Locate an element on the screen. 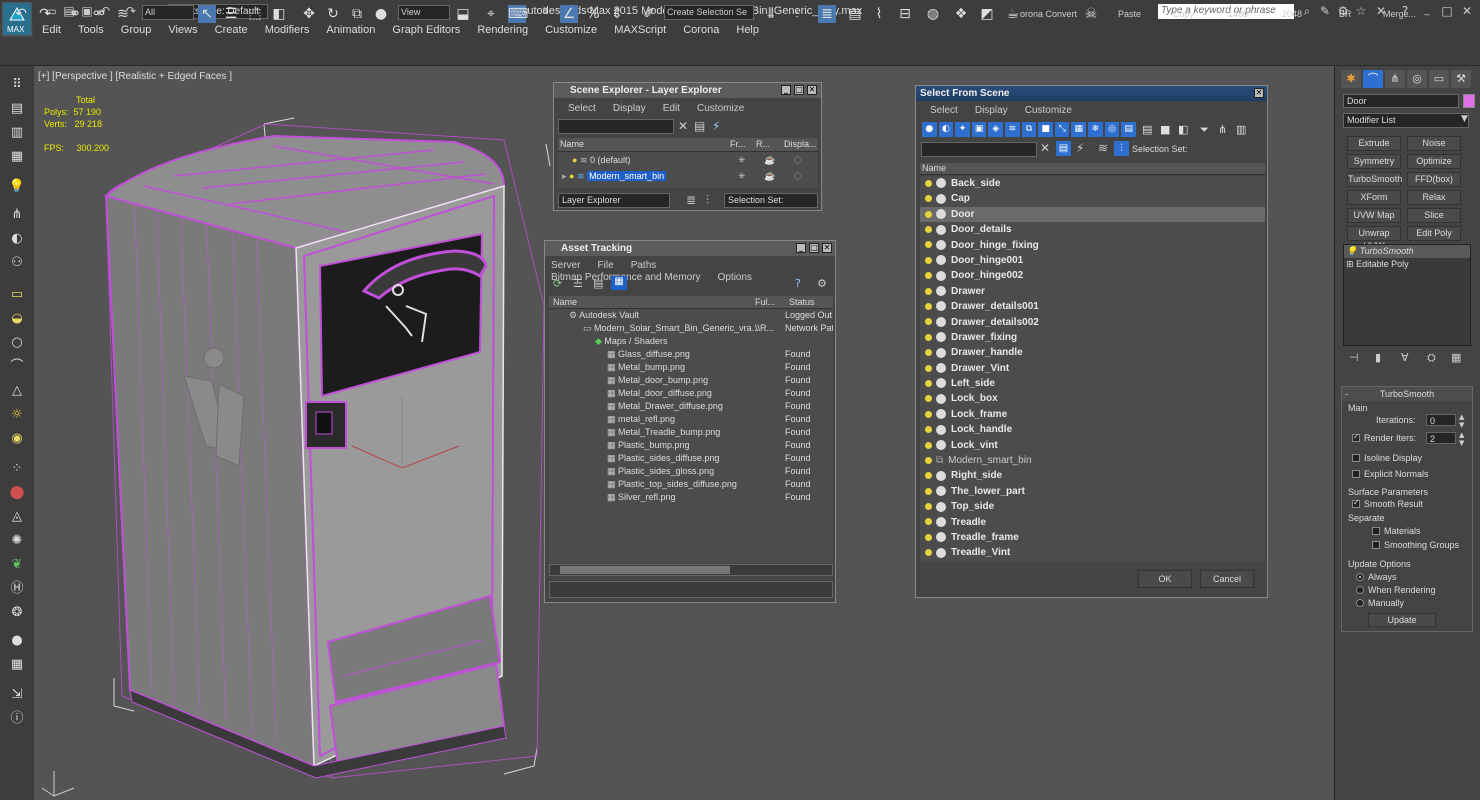 The width and height of the screenshot is (1480, 800). schematic-view-icon: ⊟ is located at coordinates (905, 14).